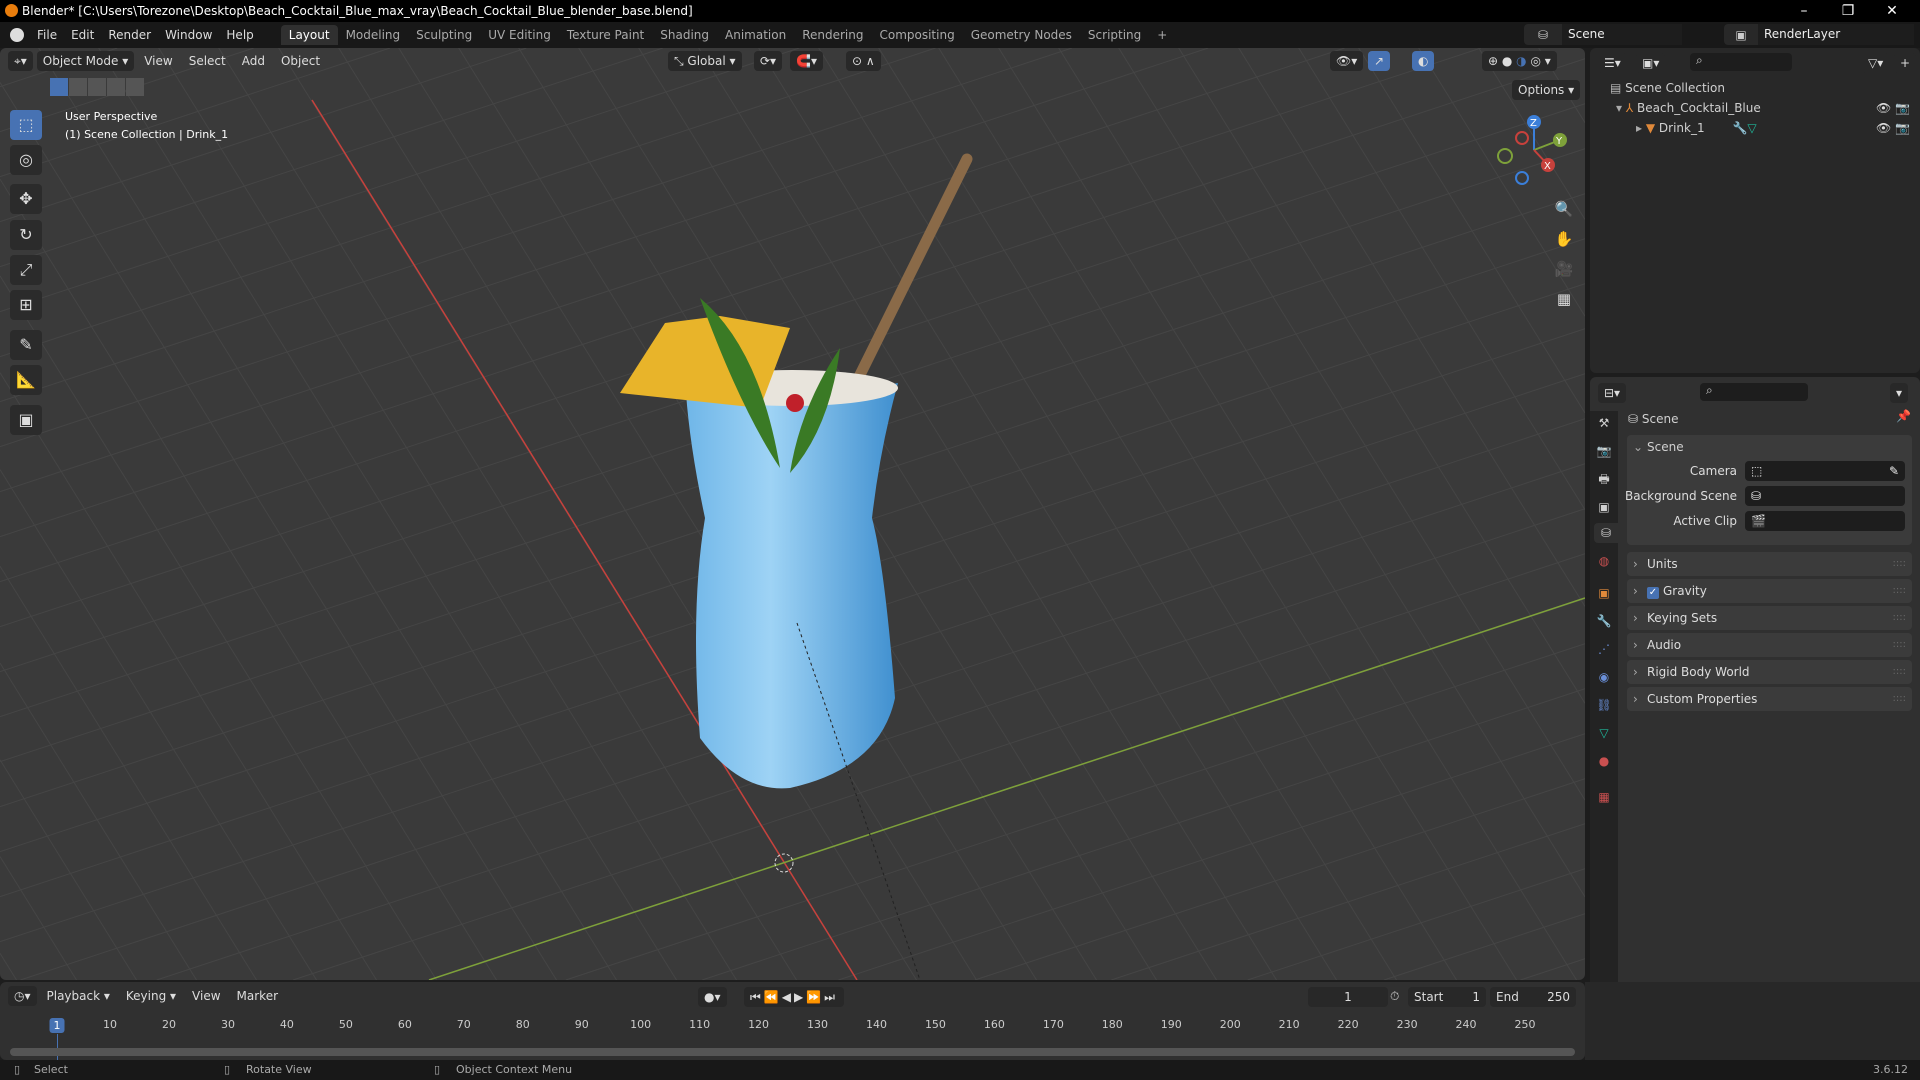  What do you see at coordinates (1894, 471) in the screenshot?
I see `eyedropper-icon: ✎` at bounding box center [1894, 471].